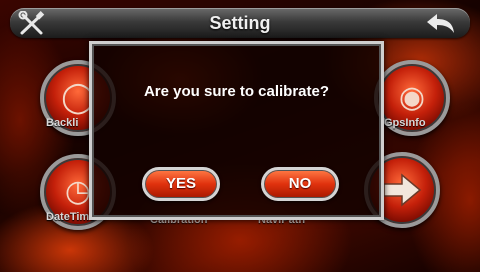 This screenshot has height=272, width=480. What do you see at coordinates (402, 190) in the screenshot?
I see `next-arrow-icon` at bounding box center [402, 190].